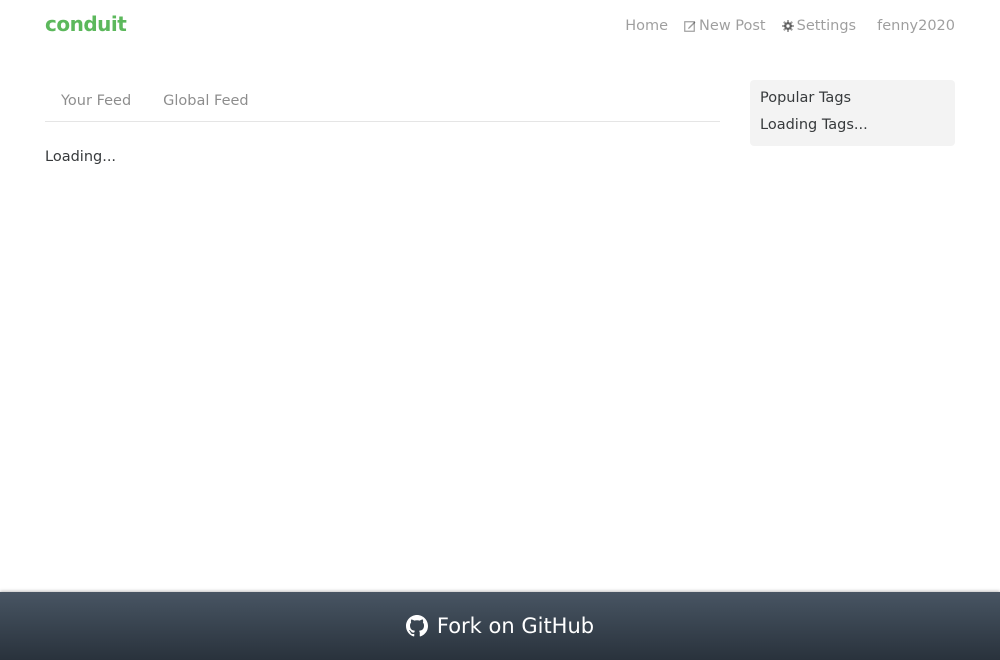  I want to click on feed-toggle: Your Feed Global Feed, so click(382, 101).